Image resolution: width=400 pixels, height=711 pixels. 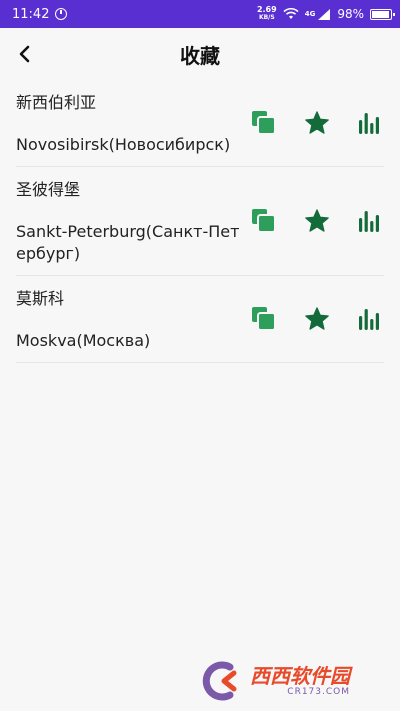 I want to click on watermark-main: 西西软件园, so click(x=300, y=675).